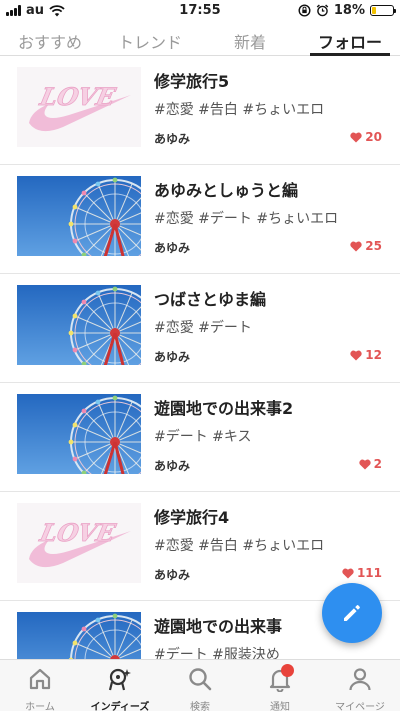 The width and height of the screenshot is (400, 711). I want to click on battery-level-fill, so click(374, 10).